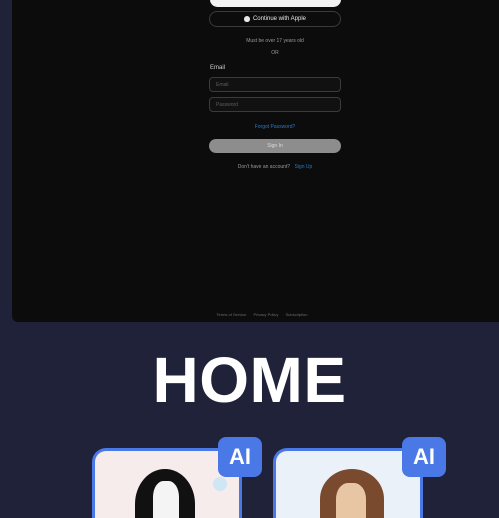 Image resolution: width=499 pixels, height=518 pixels. What do you see at coordinates (265, 314) in the screenshot?
I see `footer-link: Privacy Policy` at bounding box center [265, 314].